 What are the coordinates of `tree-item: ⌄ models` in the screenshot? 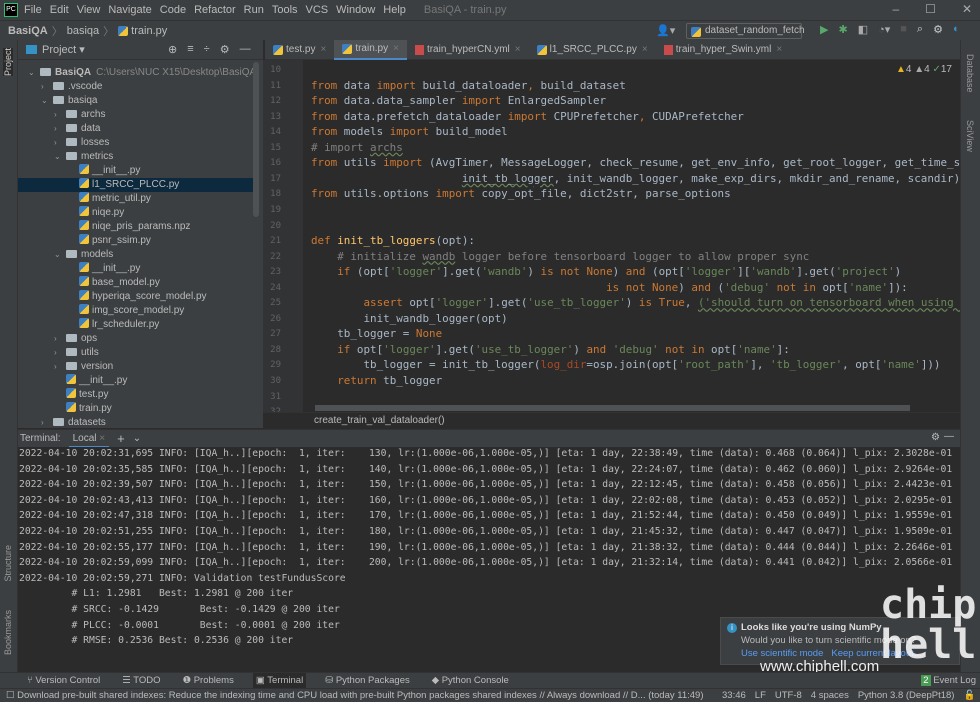 It's located at (136, 255).